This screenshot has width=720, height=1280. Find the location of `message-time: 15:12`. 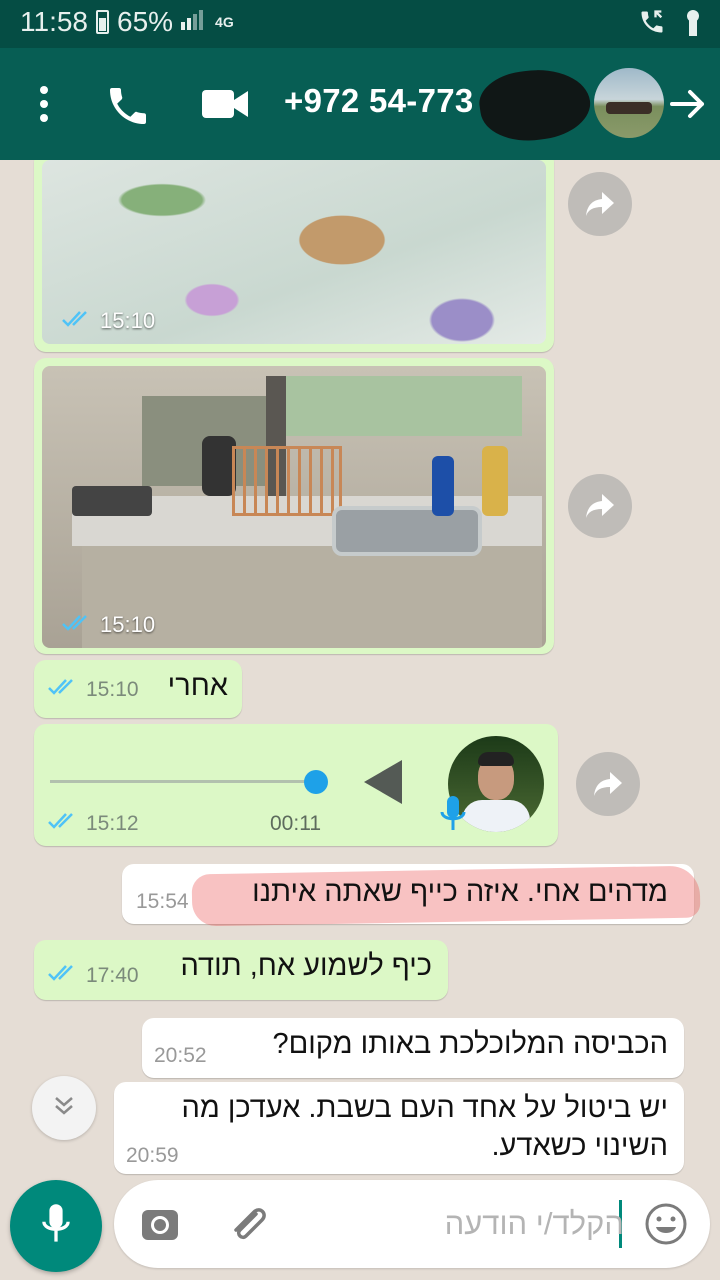

message-time: 15:12 is located at coordinates (112, 823).